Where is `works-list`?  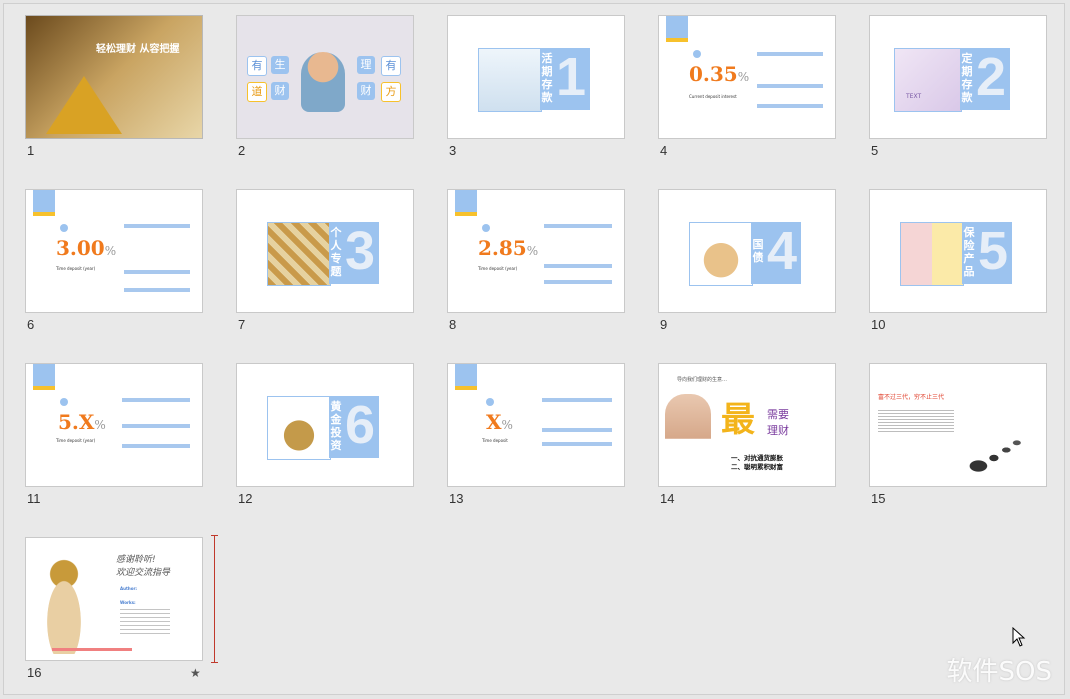
works-list is located at coordinates (145, 620).